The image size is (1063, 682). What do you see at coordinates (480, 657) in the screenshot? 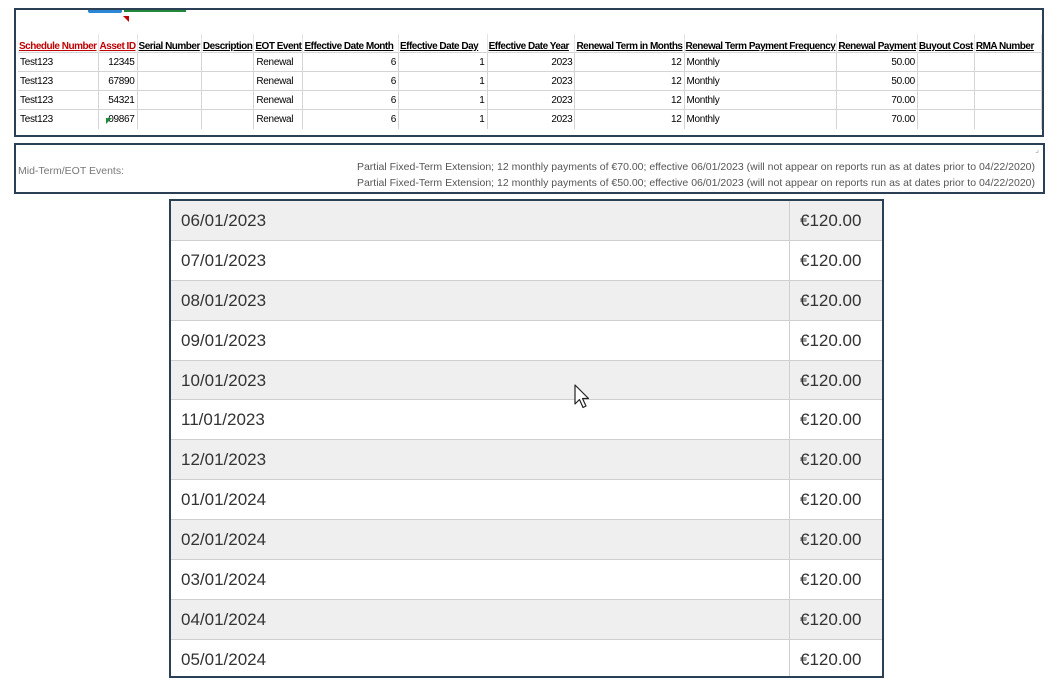
I see `payment-date: 05/01/2024` at bounding box center [480, 657].